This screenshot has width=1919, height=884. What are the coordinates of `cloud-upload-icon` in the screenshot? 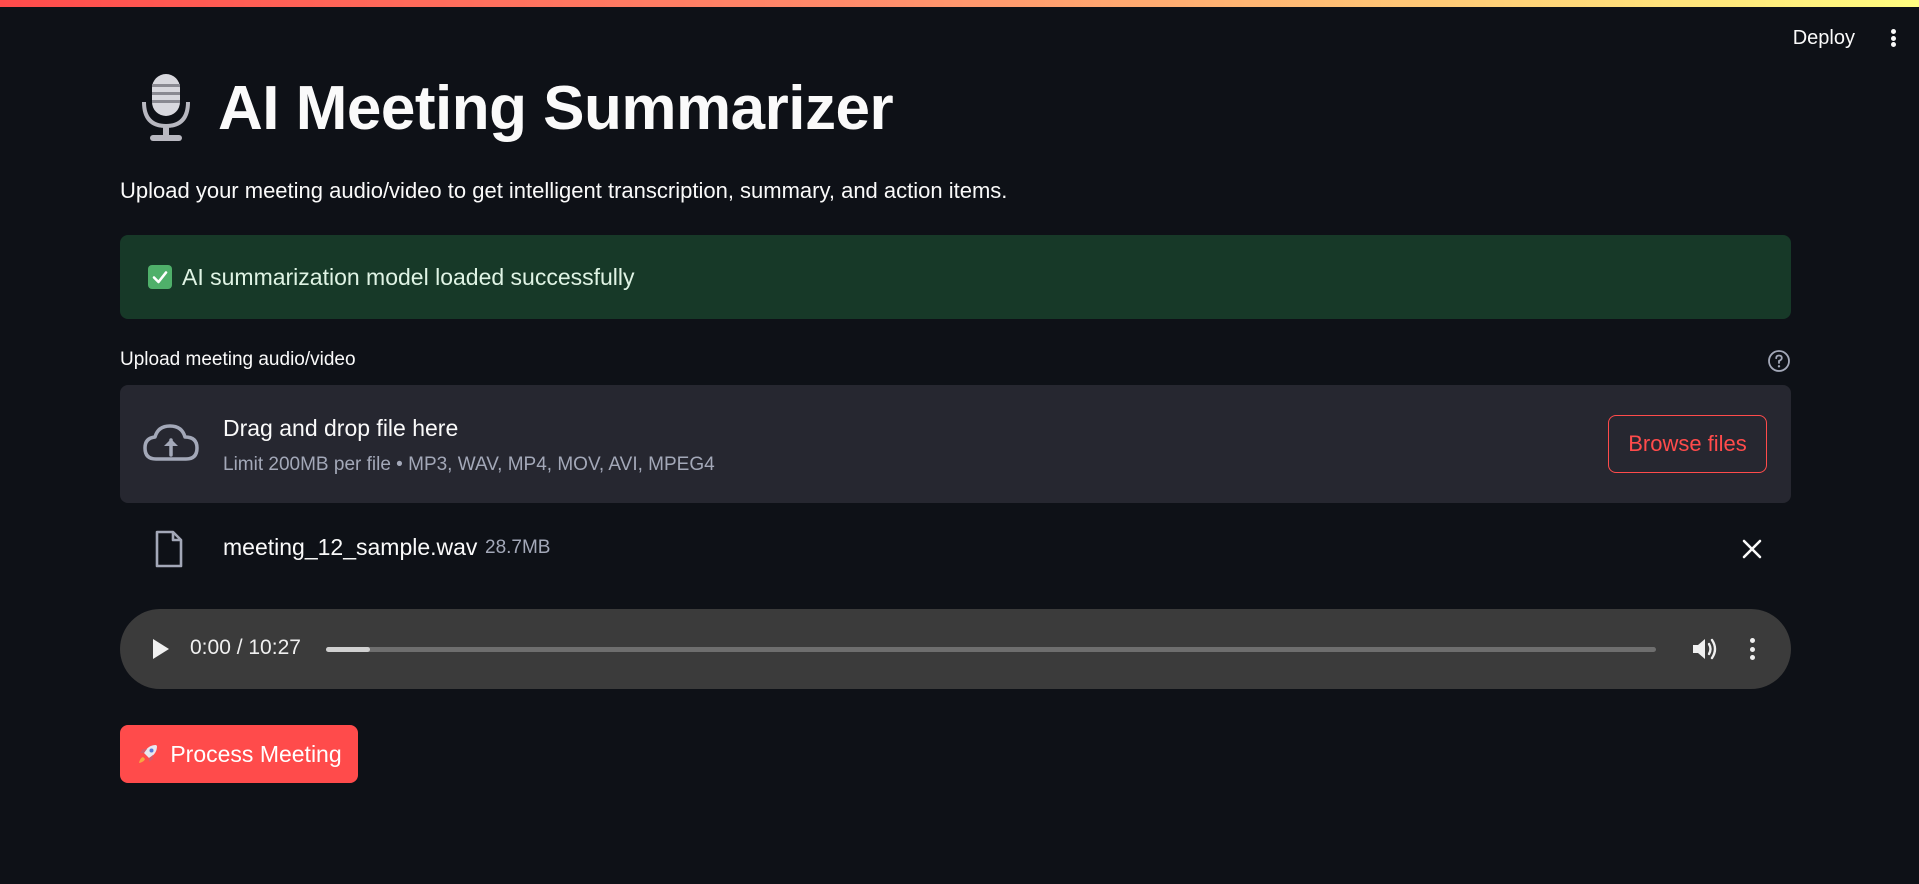 It's located at (171, 442).